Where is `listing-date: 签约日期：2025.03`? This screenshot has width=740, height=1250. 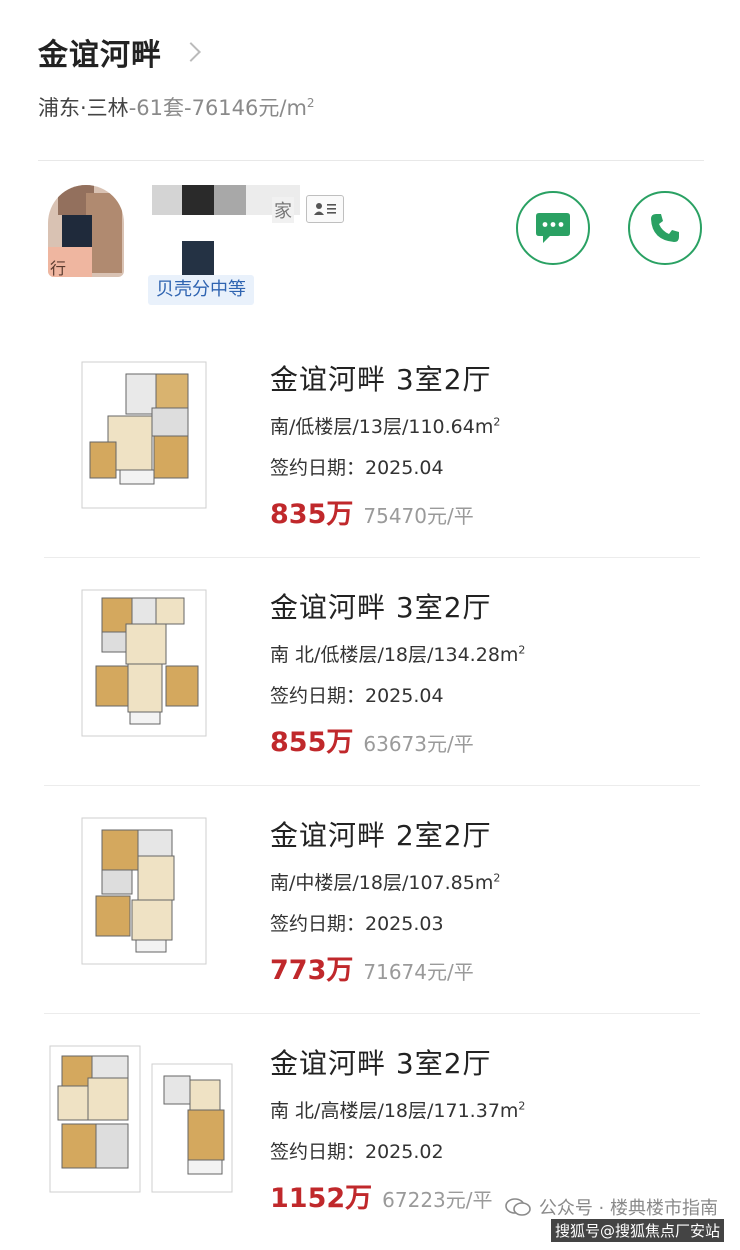
listing-date: 签约日期：2025.03 is located at coordinates (357, 924).